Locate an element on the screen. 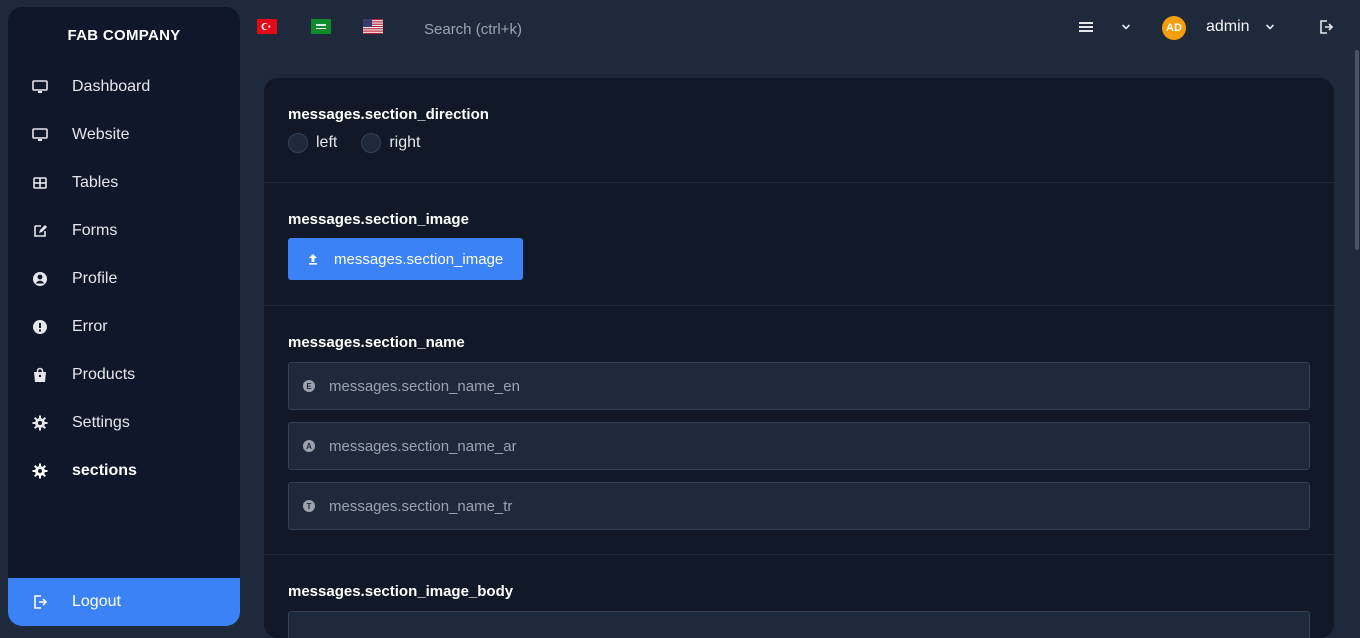  radio-left is located at coordinates (298, 143).